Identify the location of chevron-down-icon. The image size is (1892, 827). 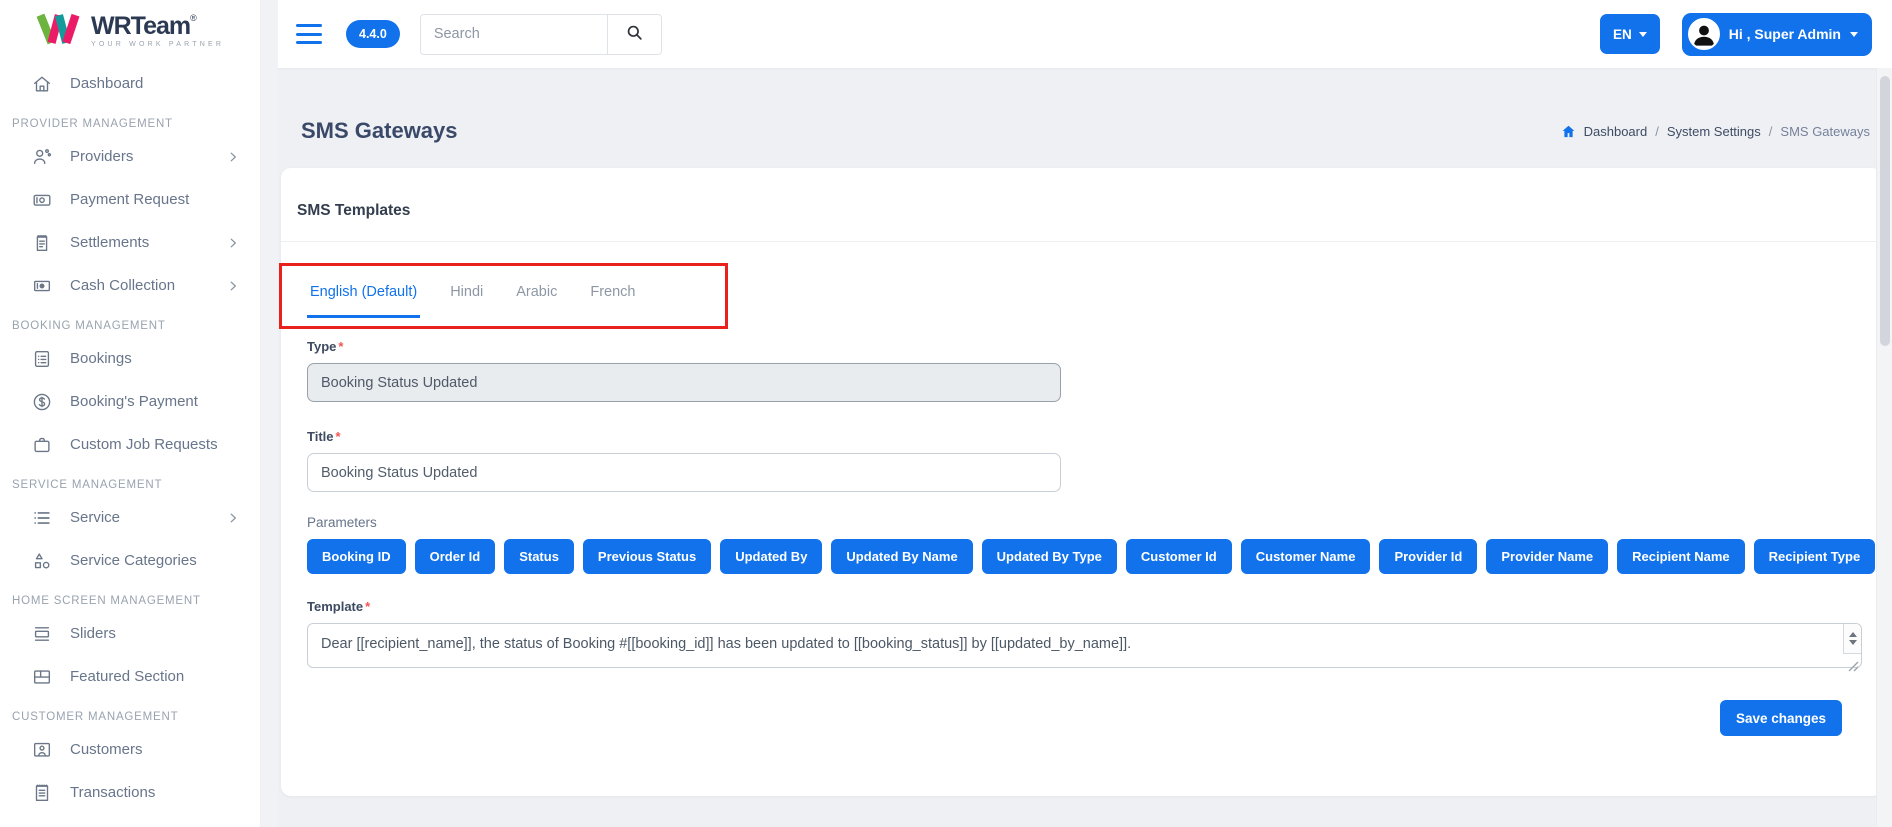
(1642, 34).